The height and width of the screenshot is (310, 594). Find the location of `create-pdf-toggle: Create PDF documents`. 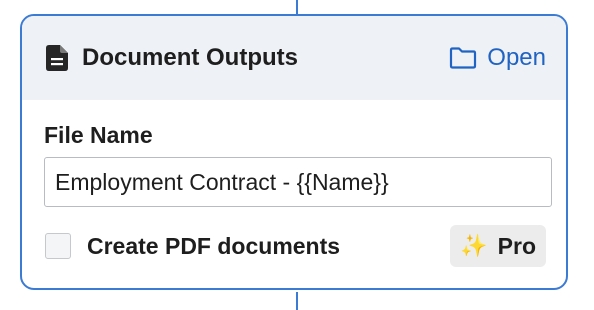

create-pdf-toggle: Create PDF documents is located at coordinates (192, 246).